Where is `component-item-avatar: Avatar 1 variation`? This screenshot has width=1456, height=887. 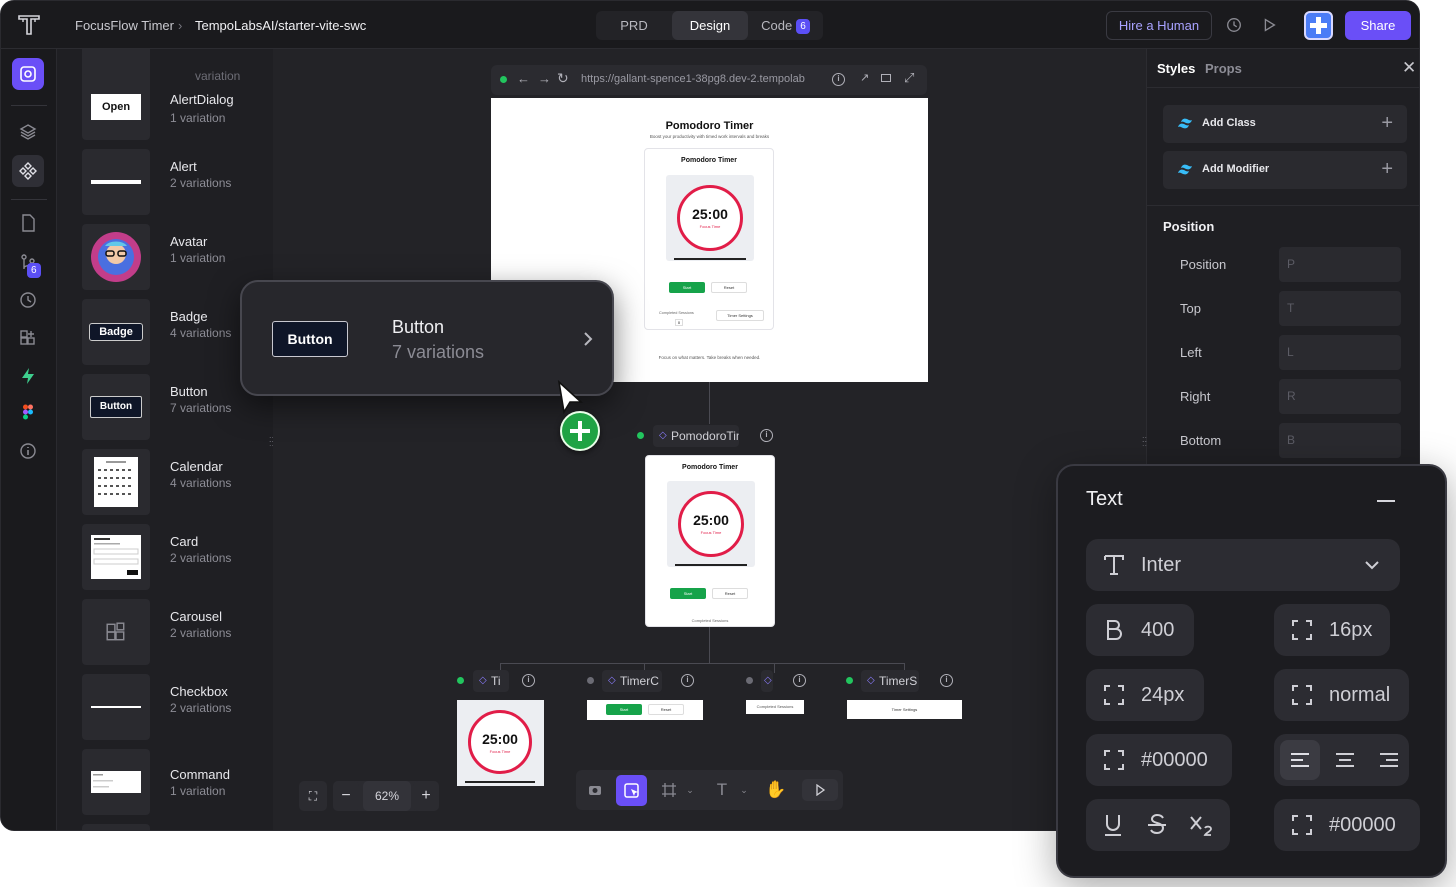 component-item-avatar: Avatar 1 variation is located at coordinates (177, 257).